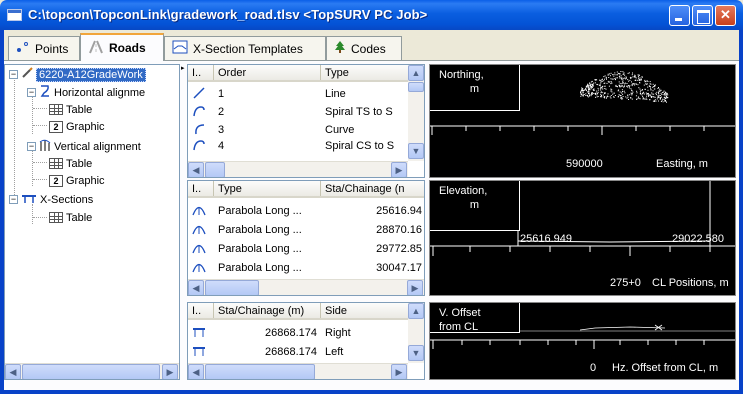 The image size is (743, 394). What do you see at coordinates (267, 310) in the screenshot?
I see `column-header-station: Sta/Chainage (m)` at bounding box center [267, 310].